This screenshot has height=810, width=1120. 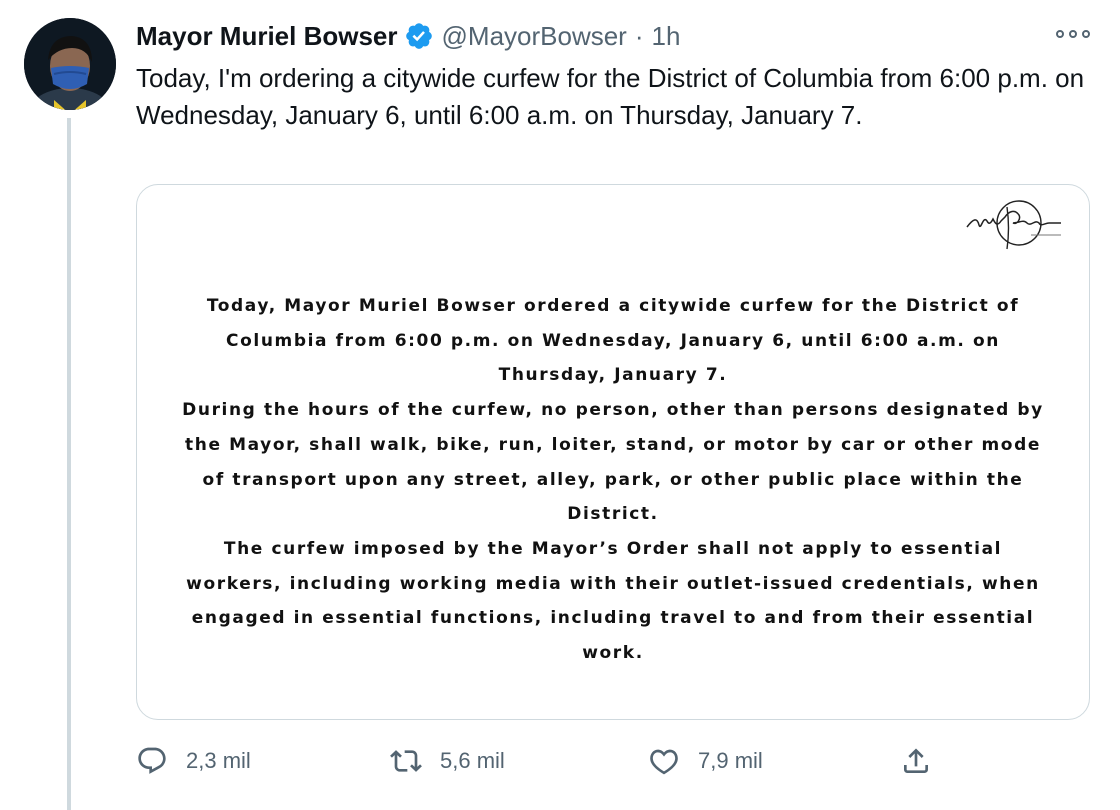 I want to click on like-button: 7,9 mil, so click(x=705, y=761).